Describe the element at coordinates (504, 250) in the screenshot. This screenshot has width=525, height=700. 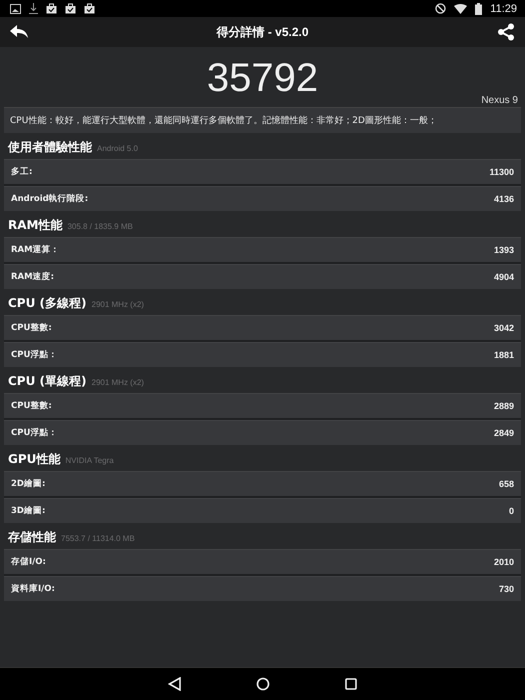
I see `row-value: 1393` at that location.